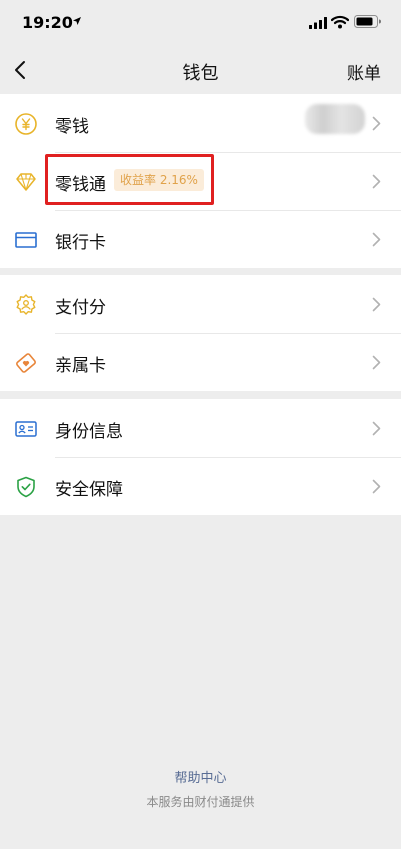 The width and height of the screenshot is (401, 849). What do you see at coordinates (335, 119) in the screenshot?
I see `balance-amount-blurred` at bounding box center [335, 119].